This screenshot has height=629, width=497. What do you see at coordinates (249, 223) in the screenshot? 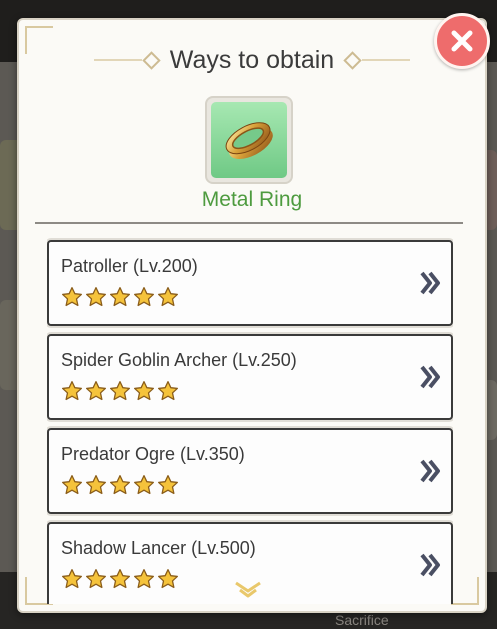
I see `divider` at bounding box center [249, 223].